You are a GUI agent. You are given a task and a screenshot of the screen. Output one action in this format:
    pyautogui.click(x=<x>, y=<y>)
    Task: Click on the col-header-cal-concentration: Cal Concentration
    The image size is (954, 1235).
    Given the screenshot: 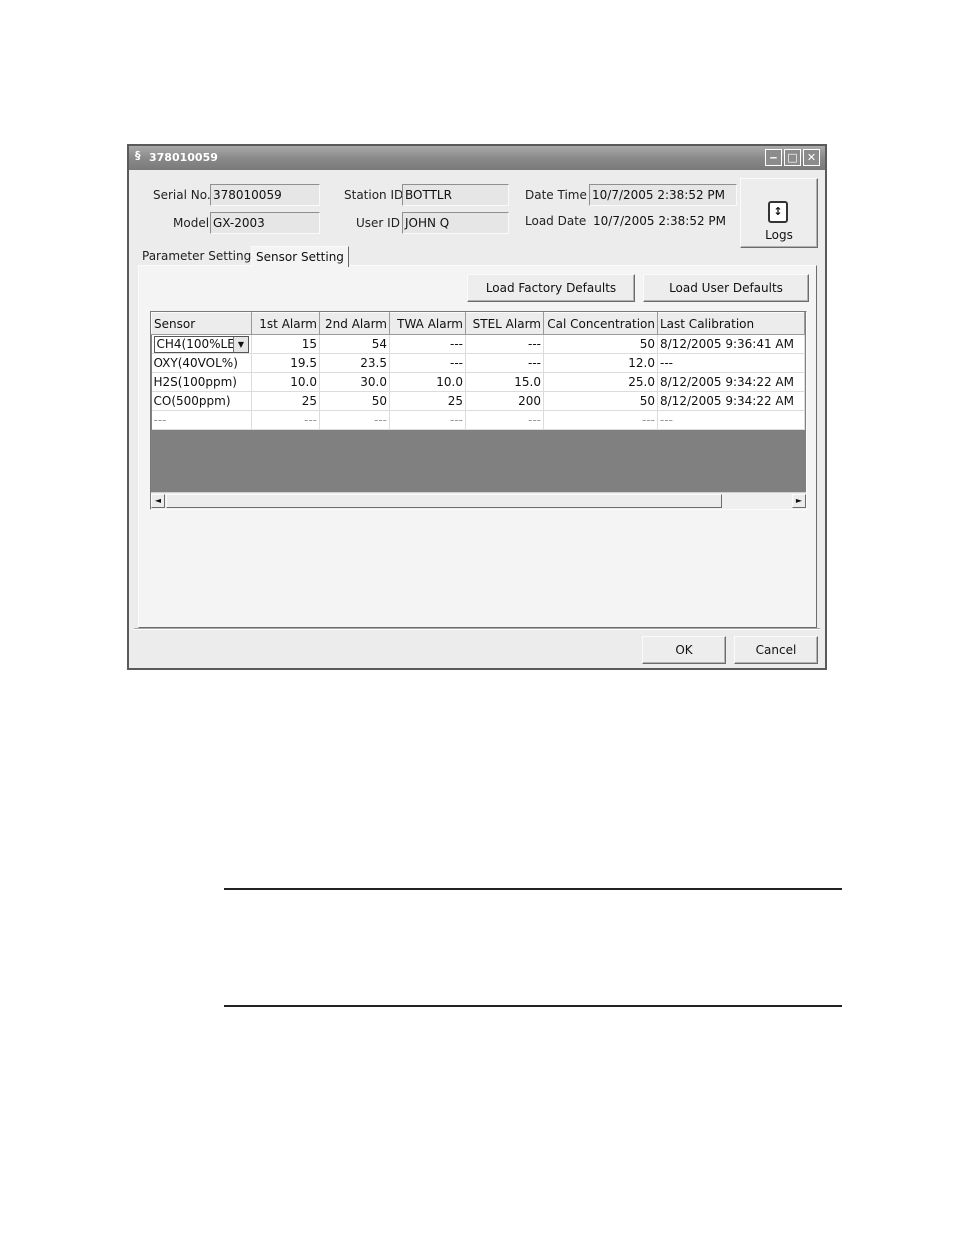 What is the action you would take?
    pyautogui.click(x=600, y=323)
    